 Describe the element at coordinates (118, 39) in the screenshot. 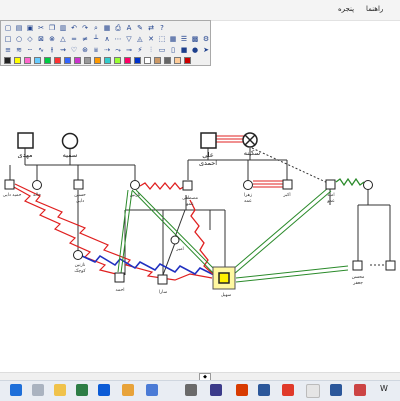

I see `adopted-icon: ⋯` at that location.